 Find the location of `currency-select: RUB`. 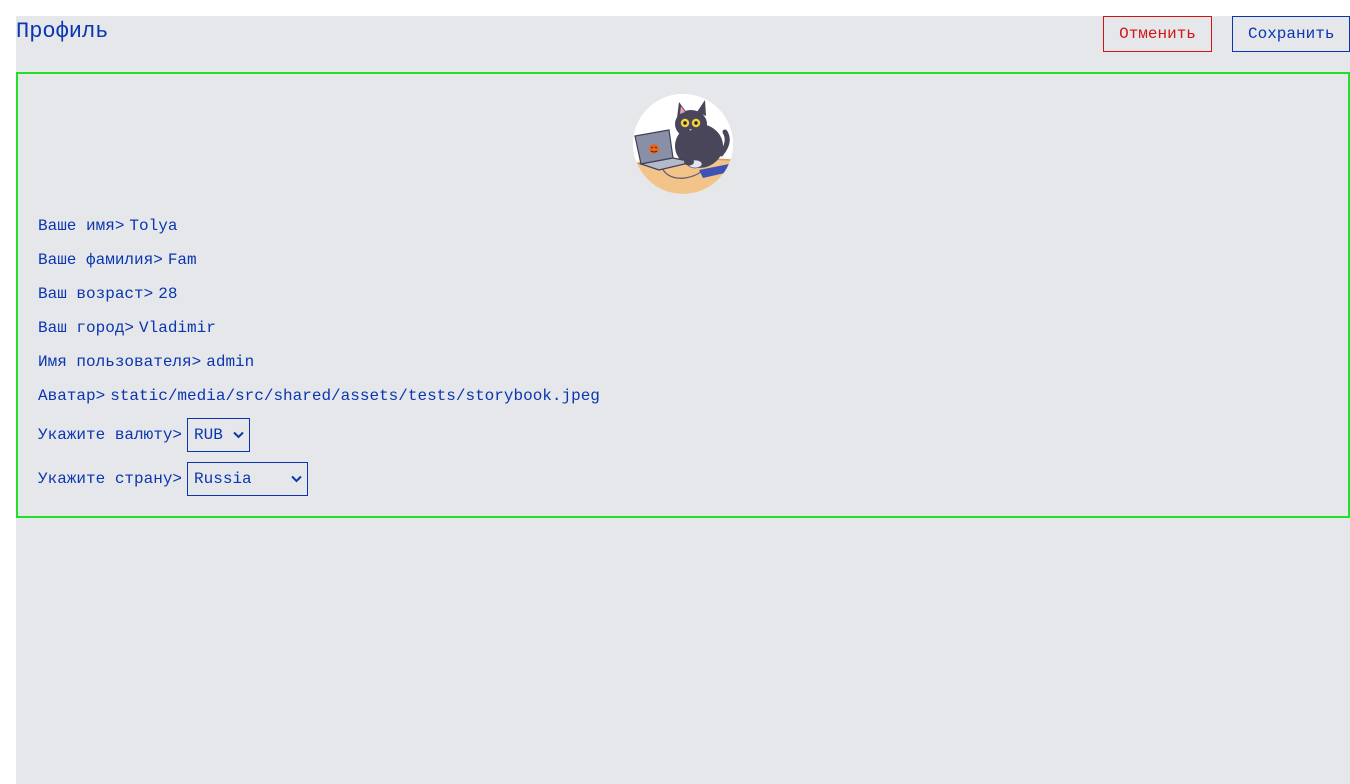

currency-select: RUB is located at coordinates (219, 435).